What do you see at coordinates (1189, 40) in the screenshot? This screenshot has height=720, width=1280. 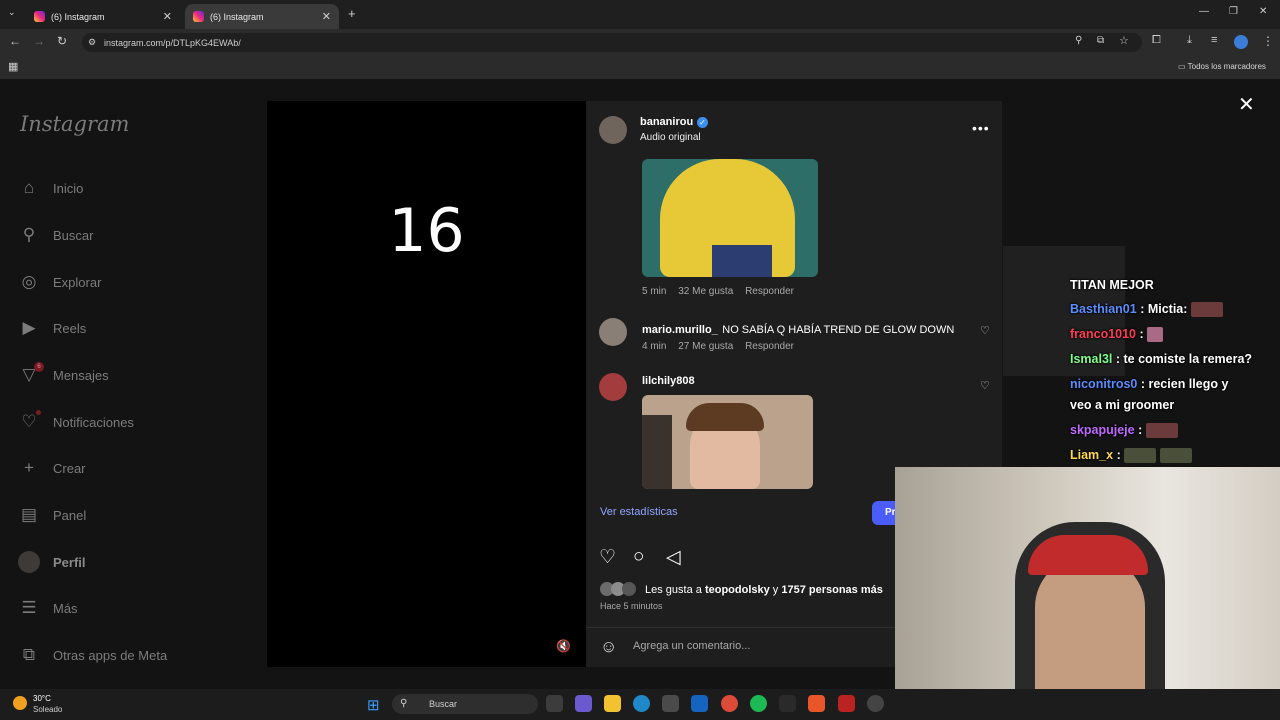 I see `downloads-icon: ⤓` at bounding box center [1189, 40].